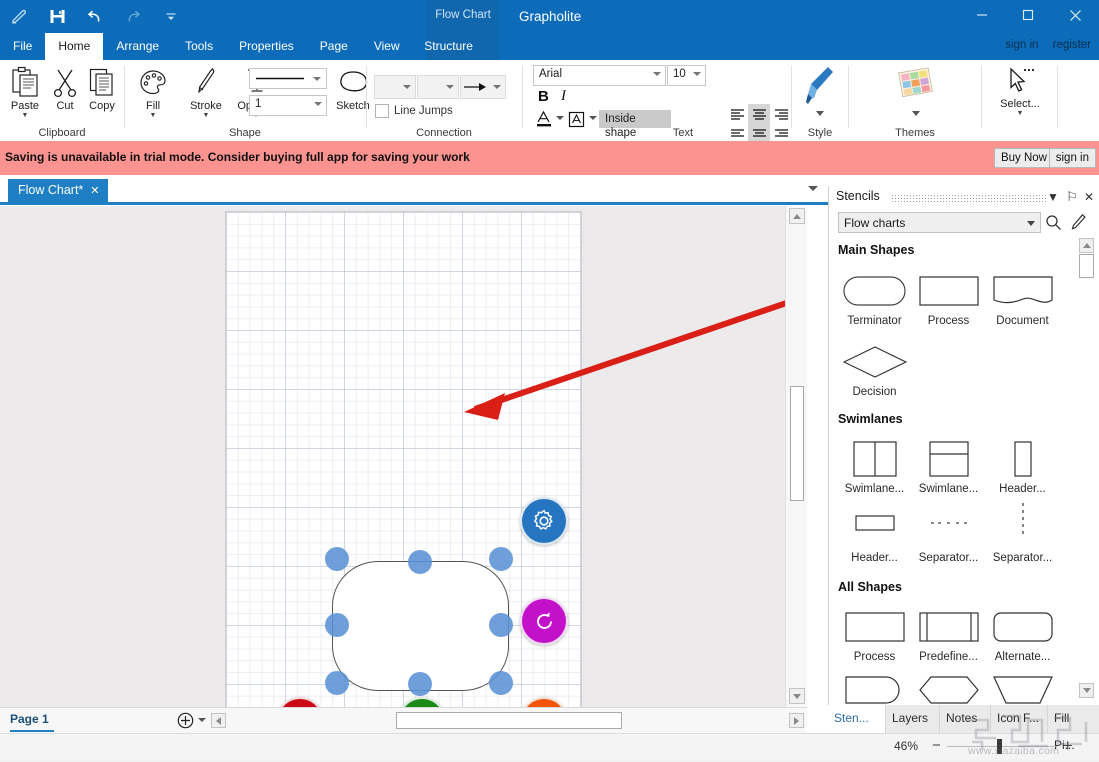  Describe the element at coordinates (1072, 45) in the screenshot. I see `titlebar-register-link: register` at that location.